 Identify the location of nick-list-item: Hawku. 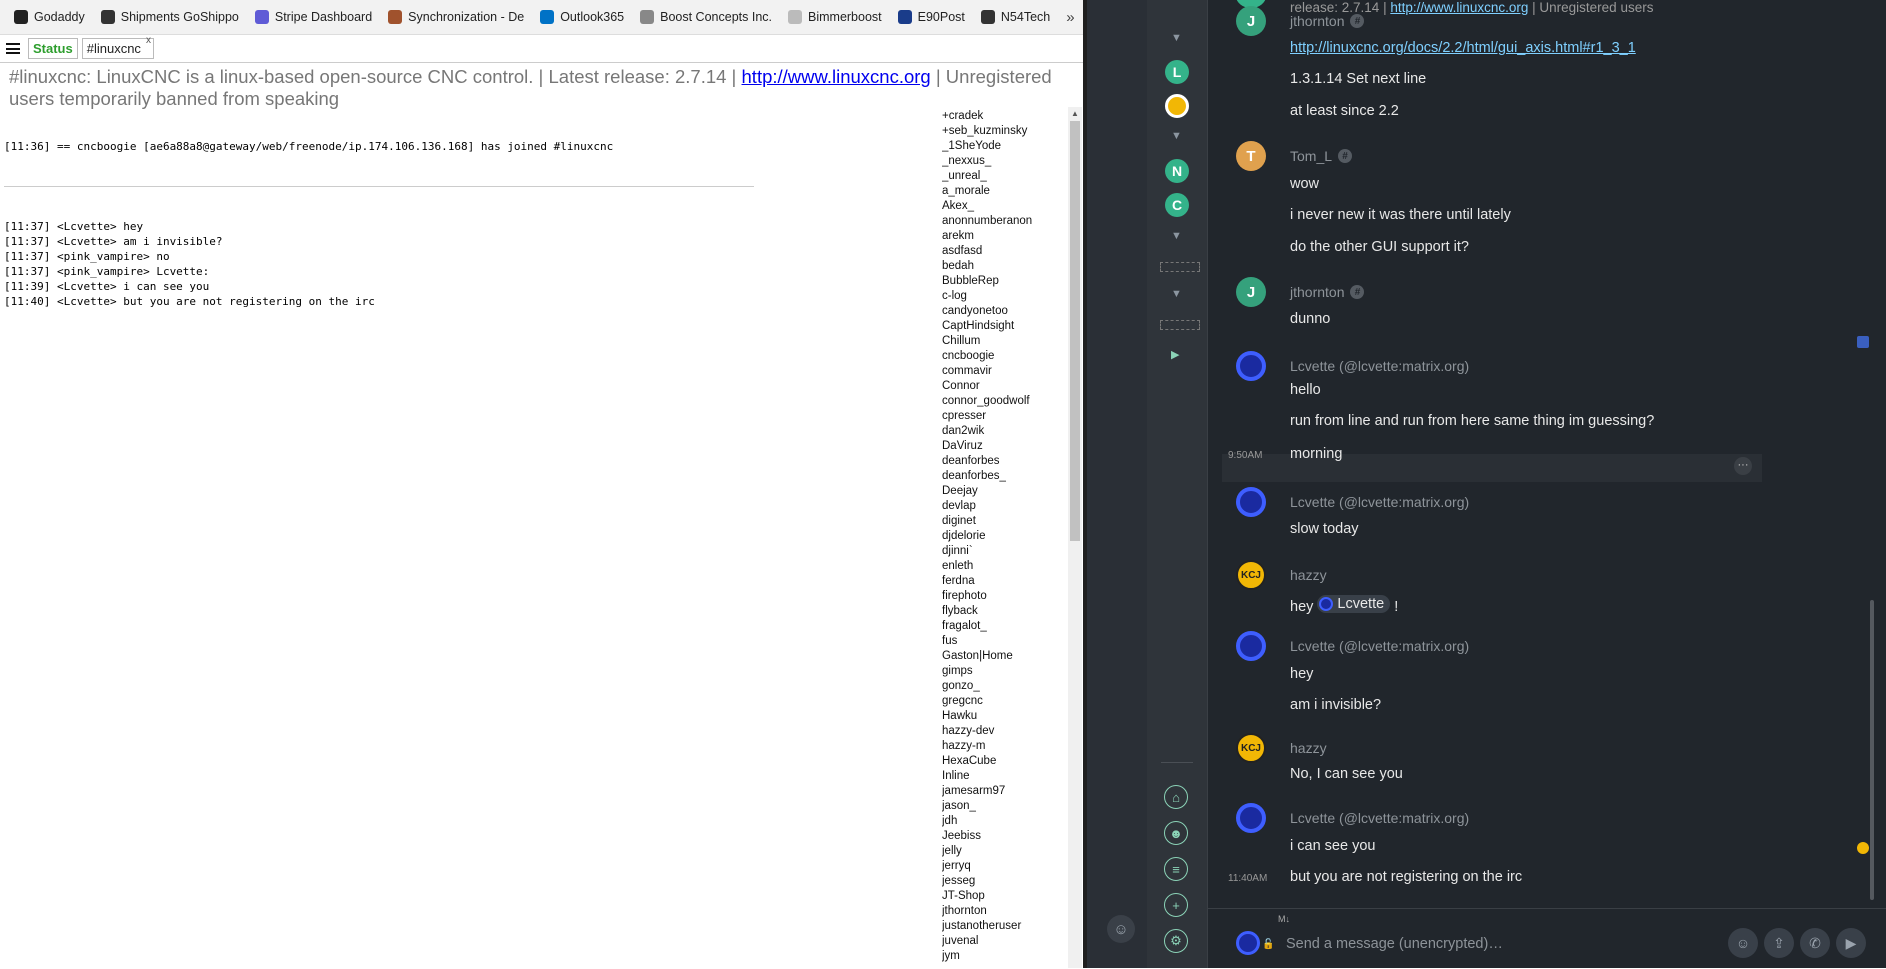
(1004, 716).